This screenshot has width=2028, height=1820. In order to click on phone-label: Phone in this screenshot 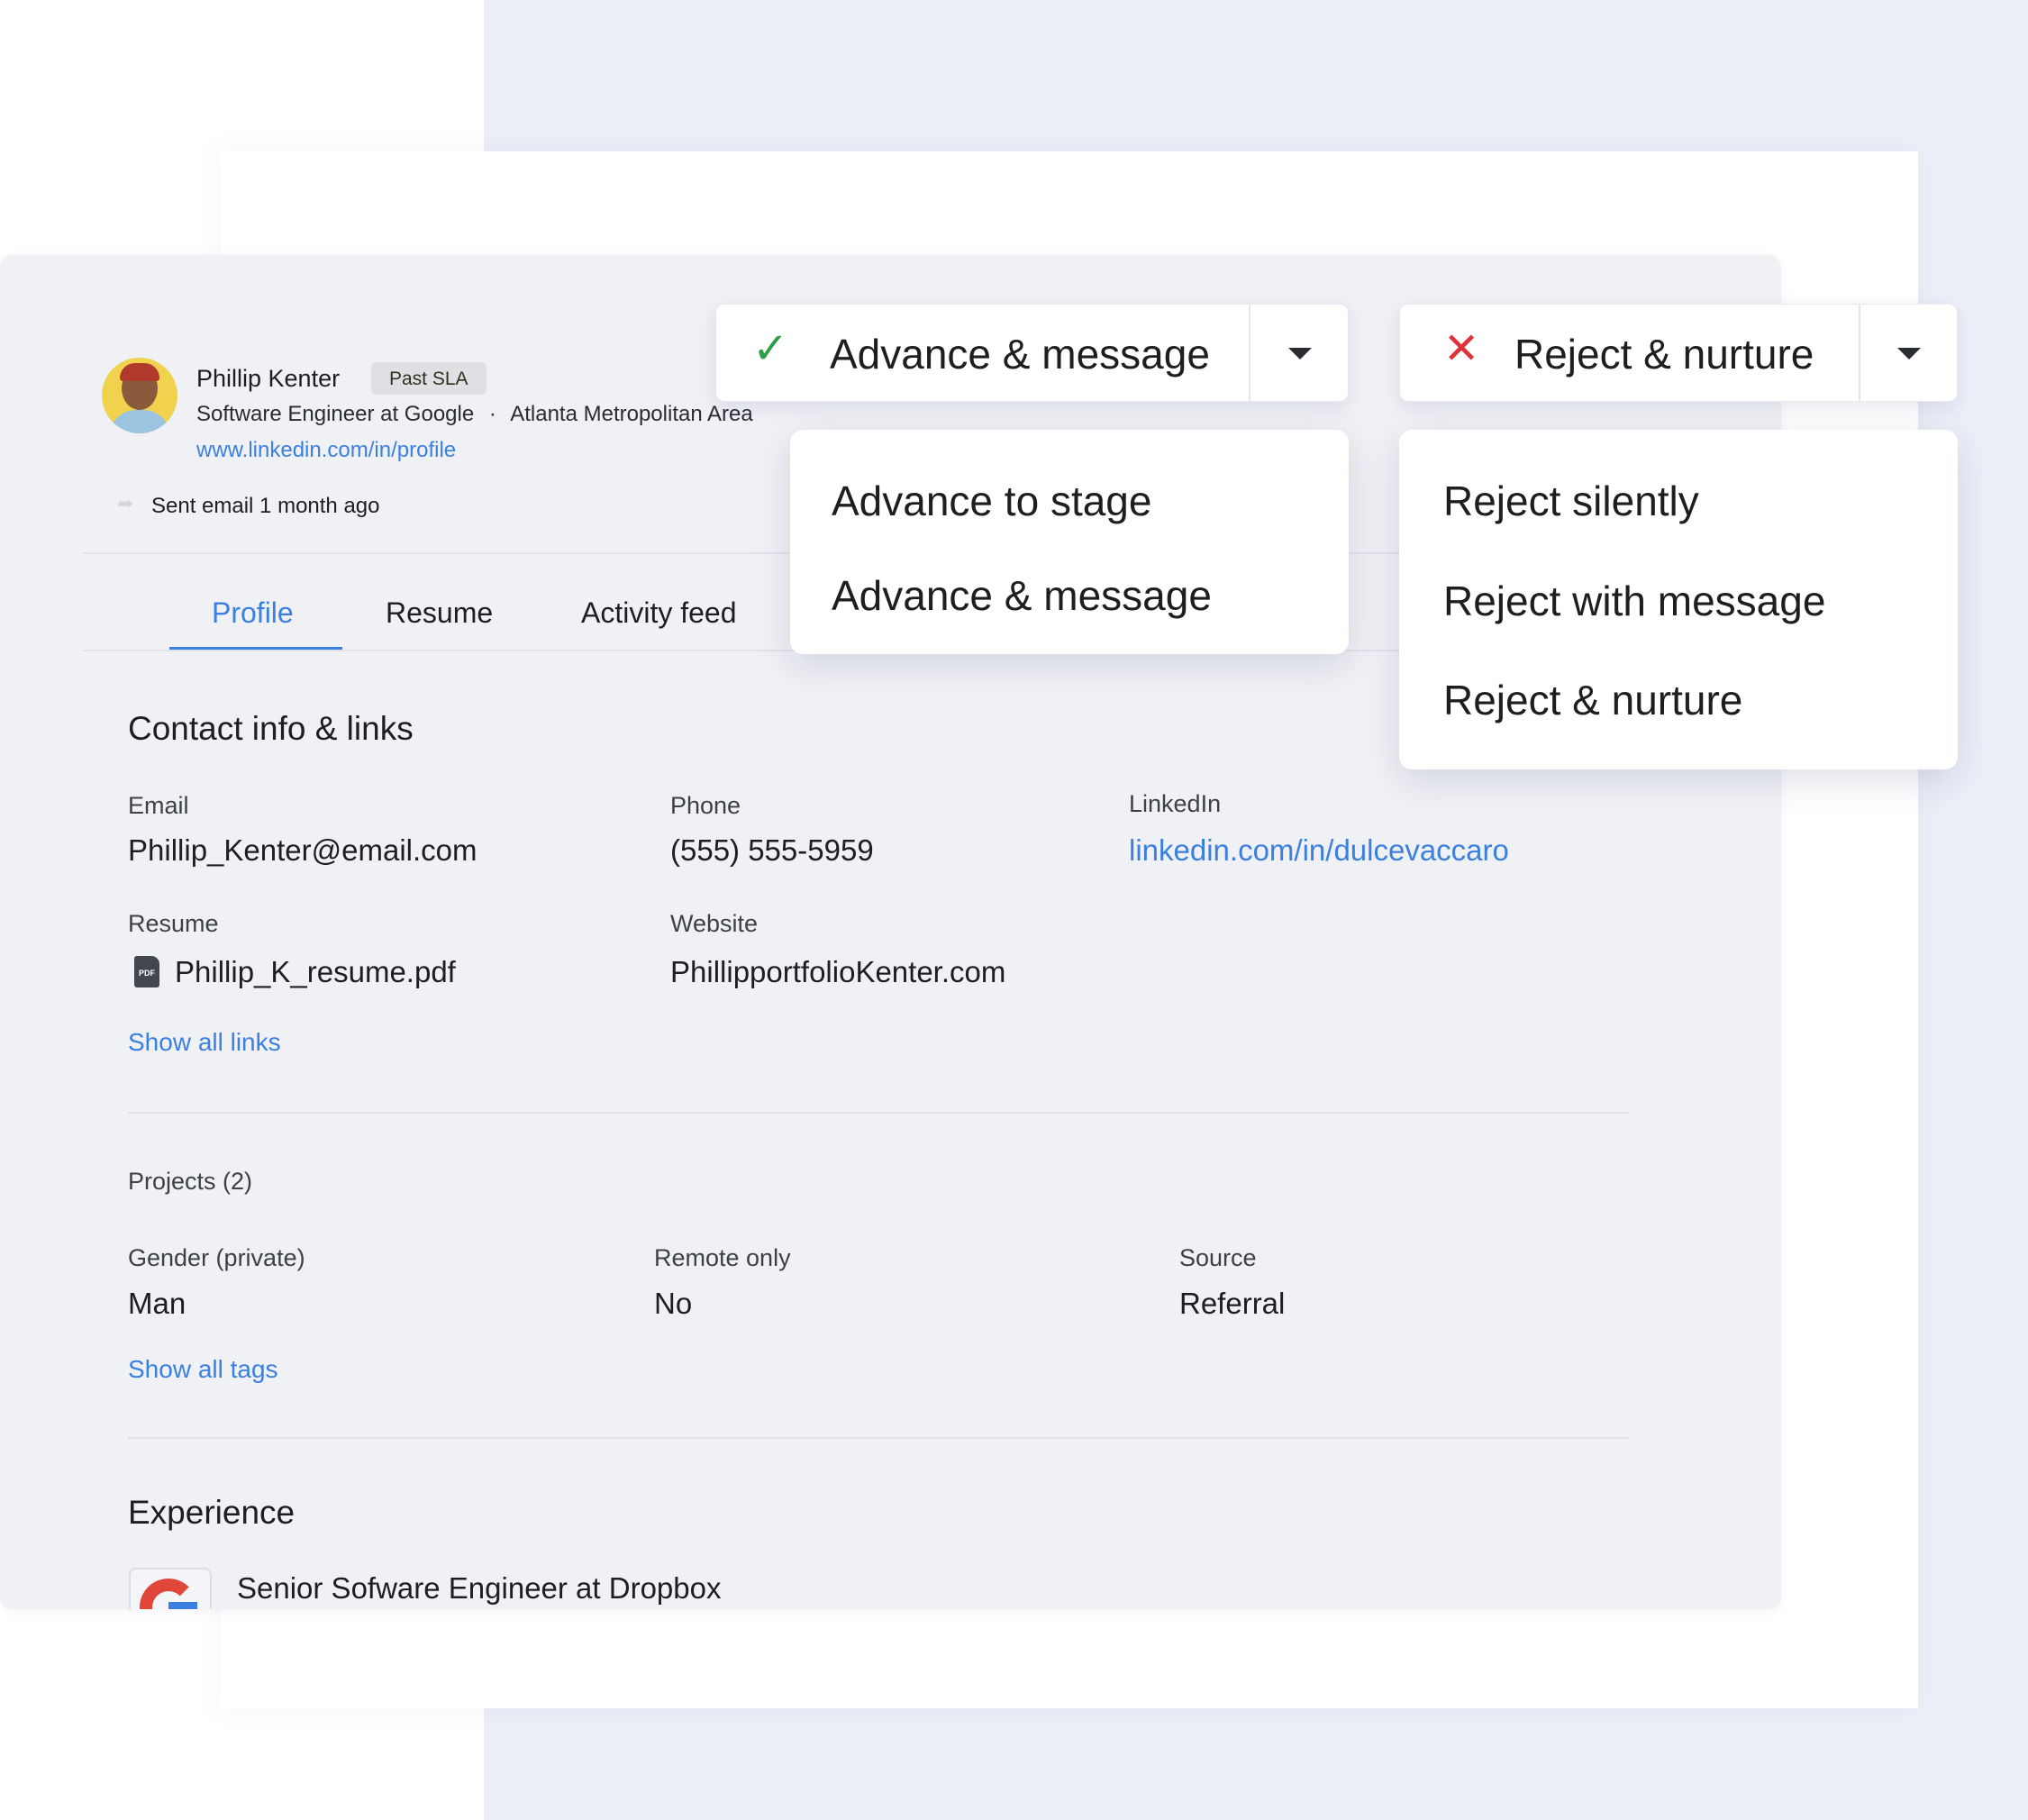, I will do `click(705, 805)`.